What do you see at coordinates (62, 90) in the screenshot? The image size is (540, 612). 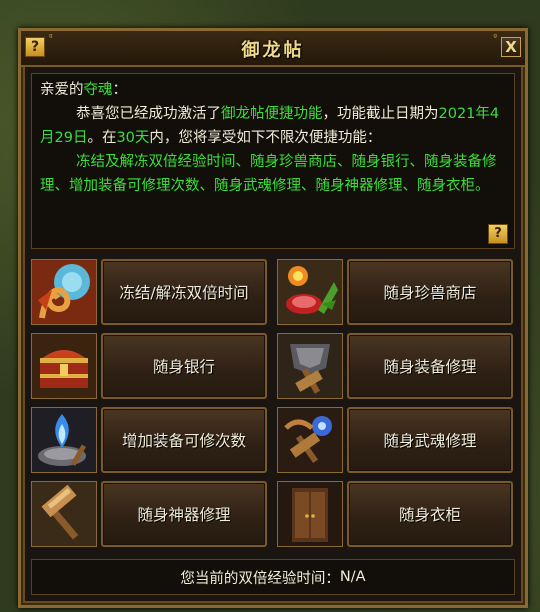 I see `greeting-text: 亲爱的` at bounding box center [62, 90].